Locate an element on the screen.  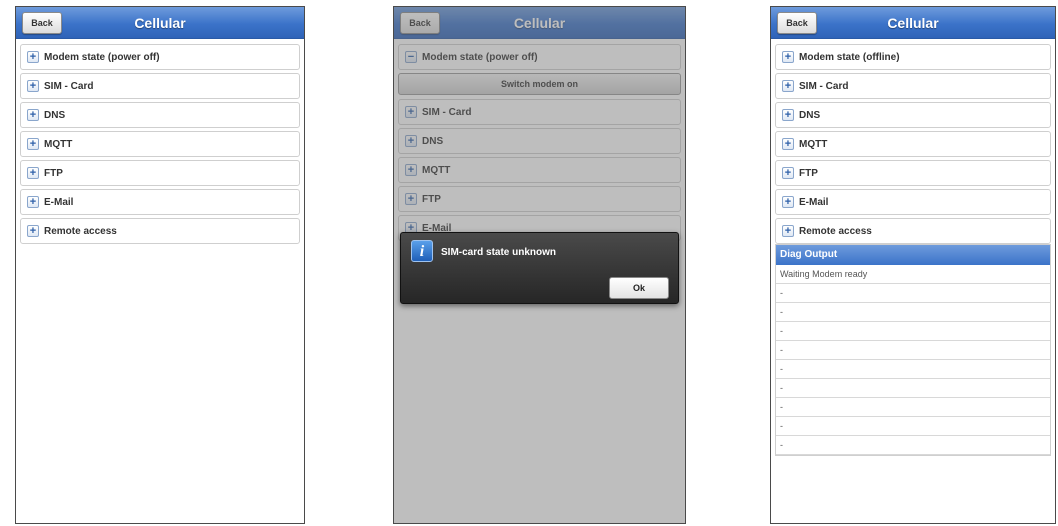
list-item-modem-state: + Modem state (offline) is located at coordinates (913, 57).